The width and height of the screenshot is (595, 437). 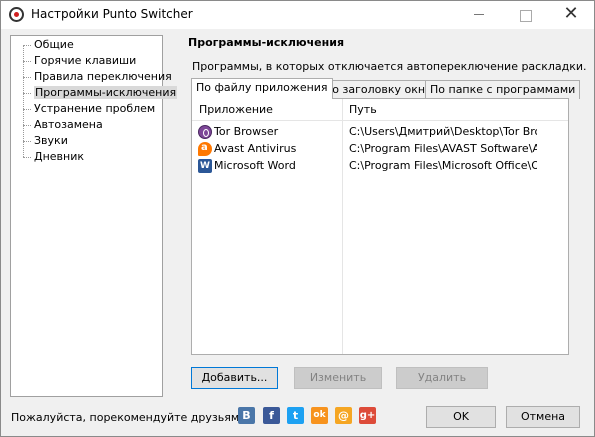 I want to click on sidebar-item-sounds: Звуки, so click(x=45, y=141).